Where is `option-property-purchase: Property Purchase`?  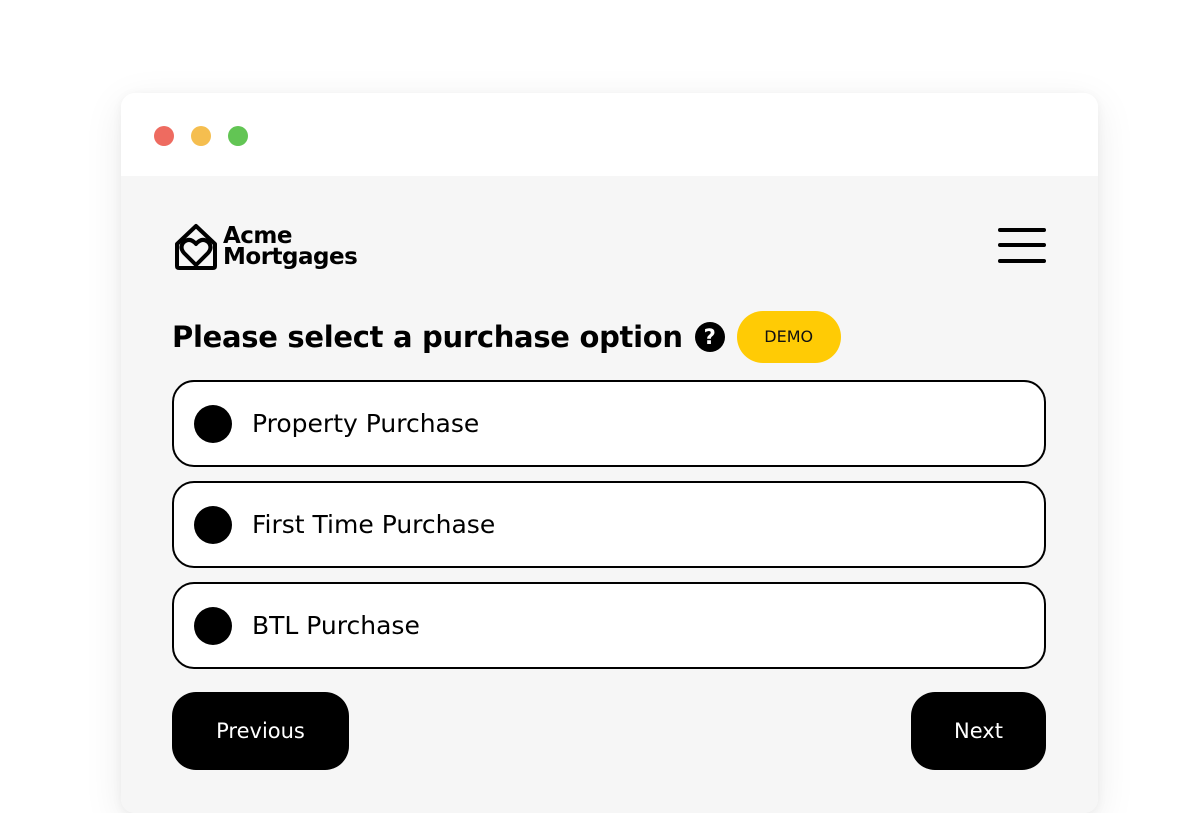
option-property-purchase: Property Purchase is located at coordinates (609, 423).